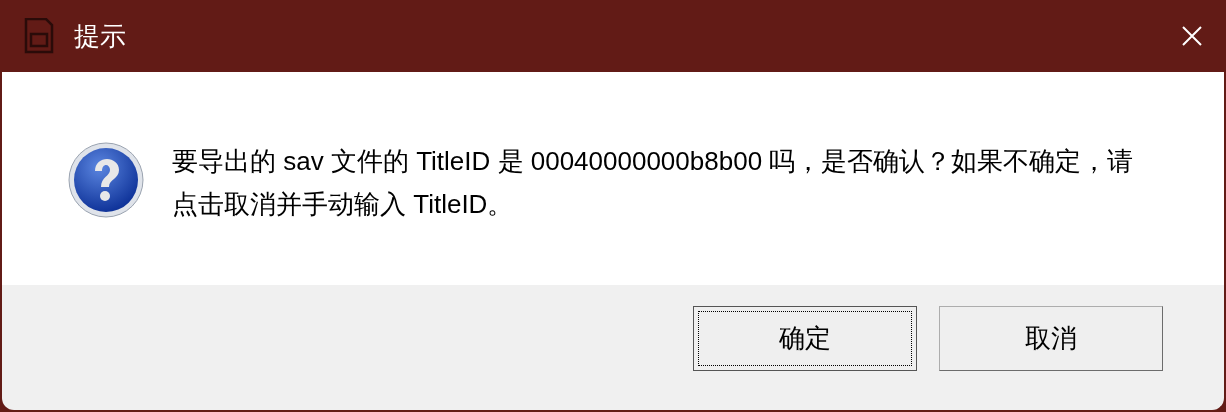  What do you see at coordinates (653, 183) in the screenshot?
I see `message-text: 要导出的 sav 文件的 TitleID 是 00040000000b8b00 吗，是否确认？如果不确定，请点击取消并手动输入 TitleID。` at bounding box center [653, 183].